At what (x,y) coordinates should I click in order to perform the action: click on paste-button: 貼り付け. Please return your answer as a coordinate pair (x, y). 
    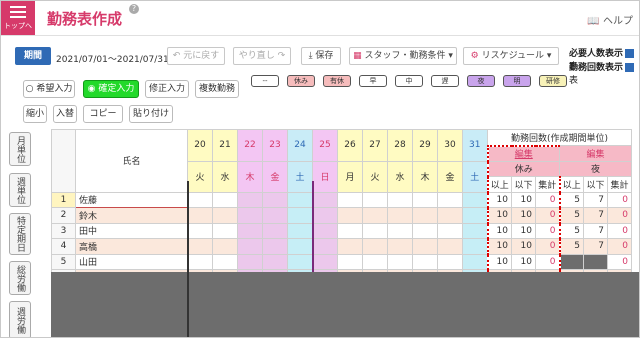
    Looking at the image, I should click on (151, 114).